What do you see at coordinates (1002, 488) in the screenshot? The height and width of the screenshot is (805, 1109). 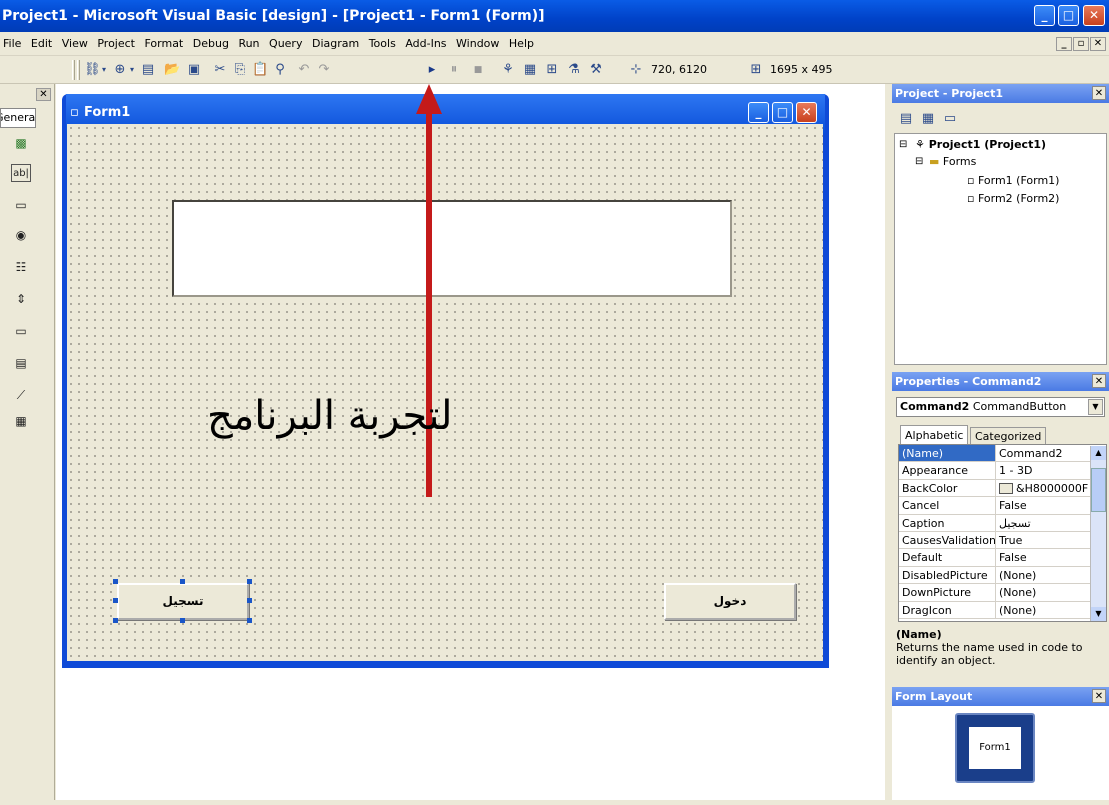 I see `property-row: BackColor &H8000000F` at bounding box center [1002, 488].